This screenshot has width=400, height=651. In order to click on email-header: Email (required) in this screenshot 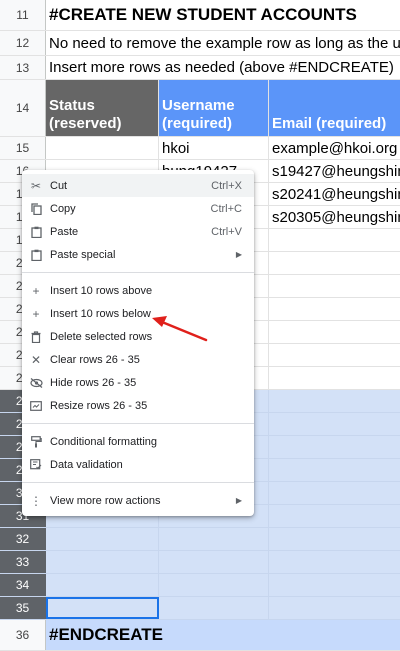, I will do `click(334, 108)`.